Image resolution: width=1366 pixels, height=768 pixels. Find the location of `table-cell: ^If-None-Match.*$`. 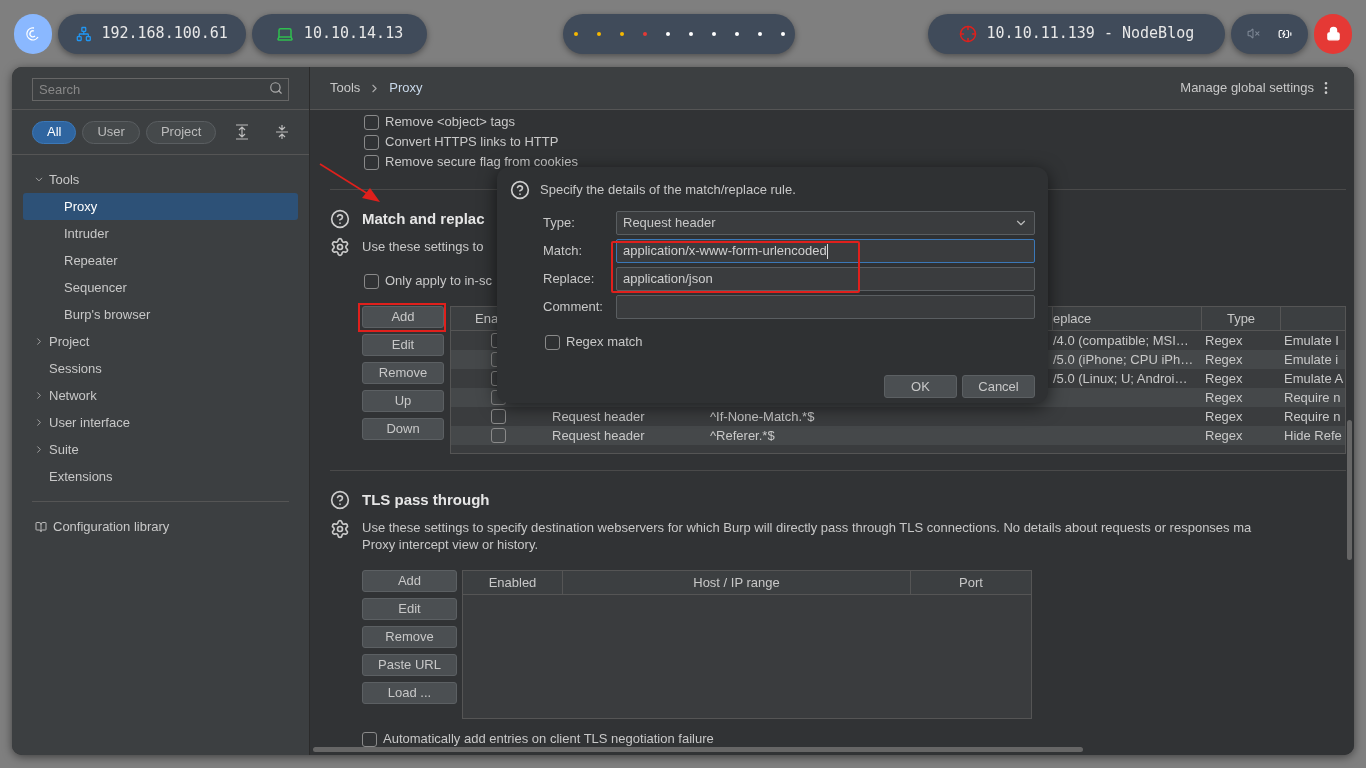

table-cell: ^If-None-Match.*$ is located at coordinates (762, 416).